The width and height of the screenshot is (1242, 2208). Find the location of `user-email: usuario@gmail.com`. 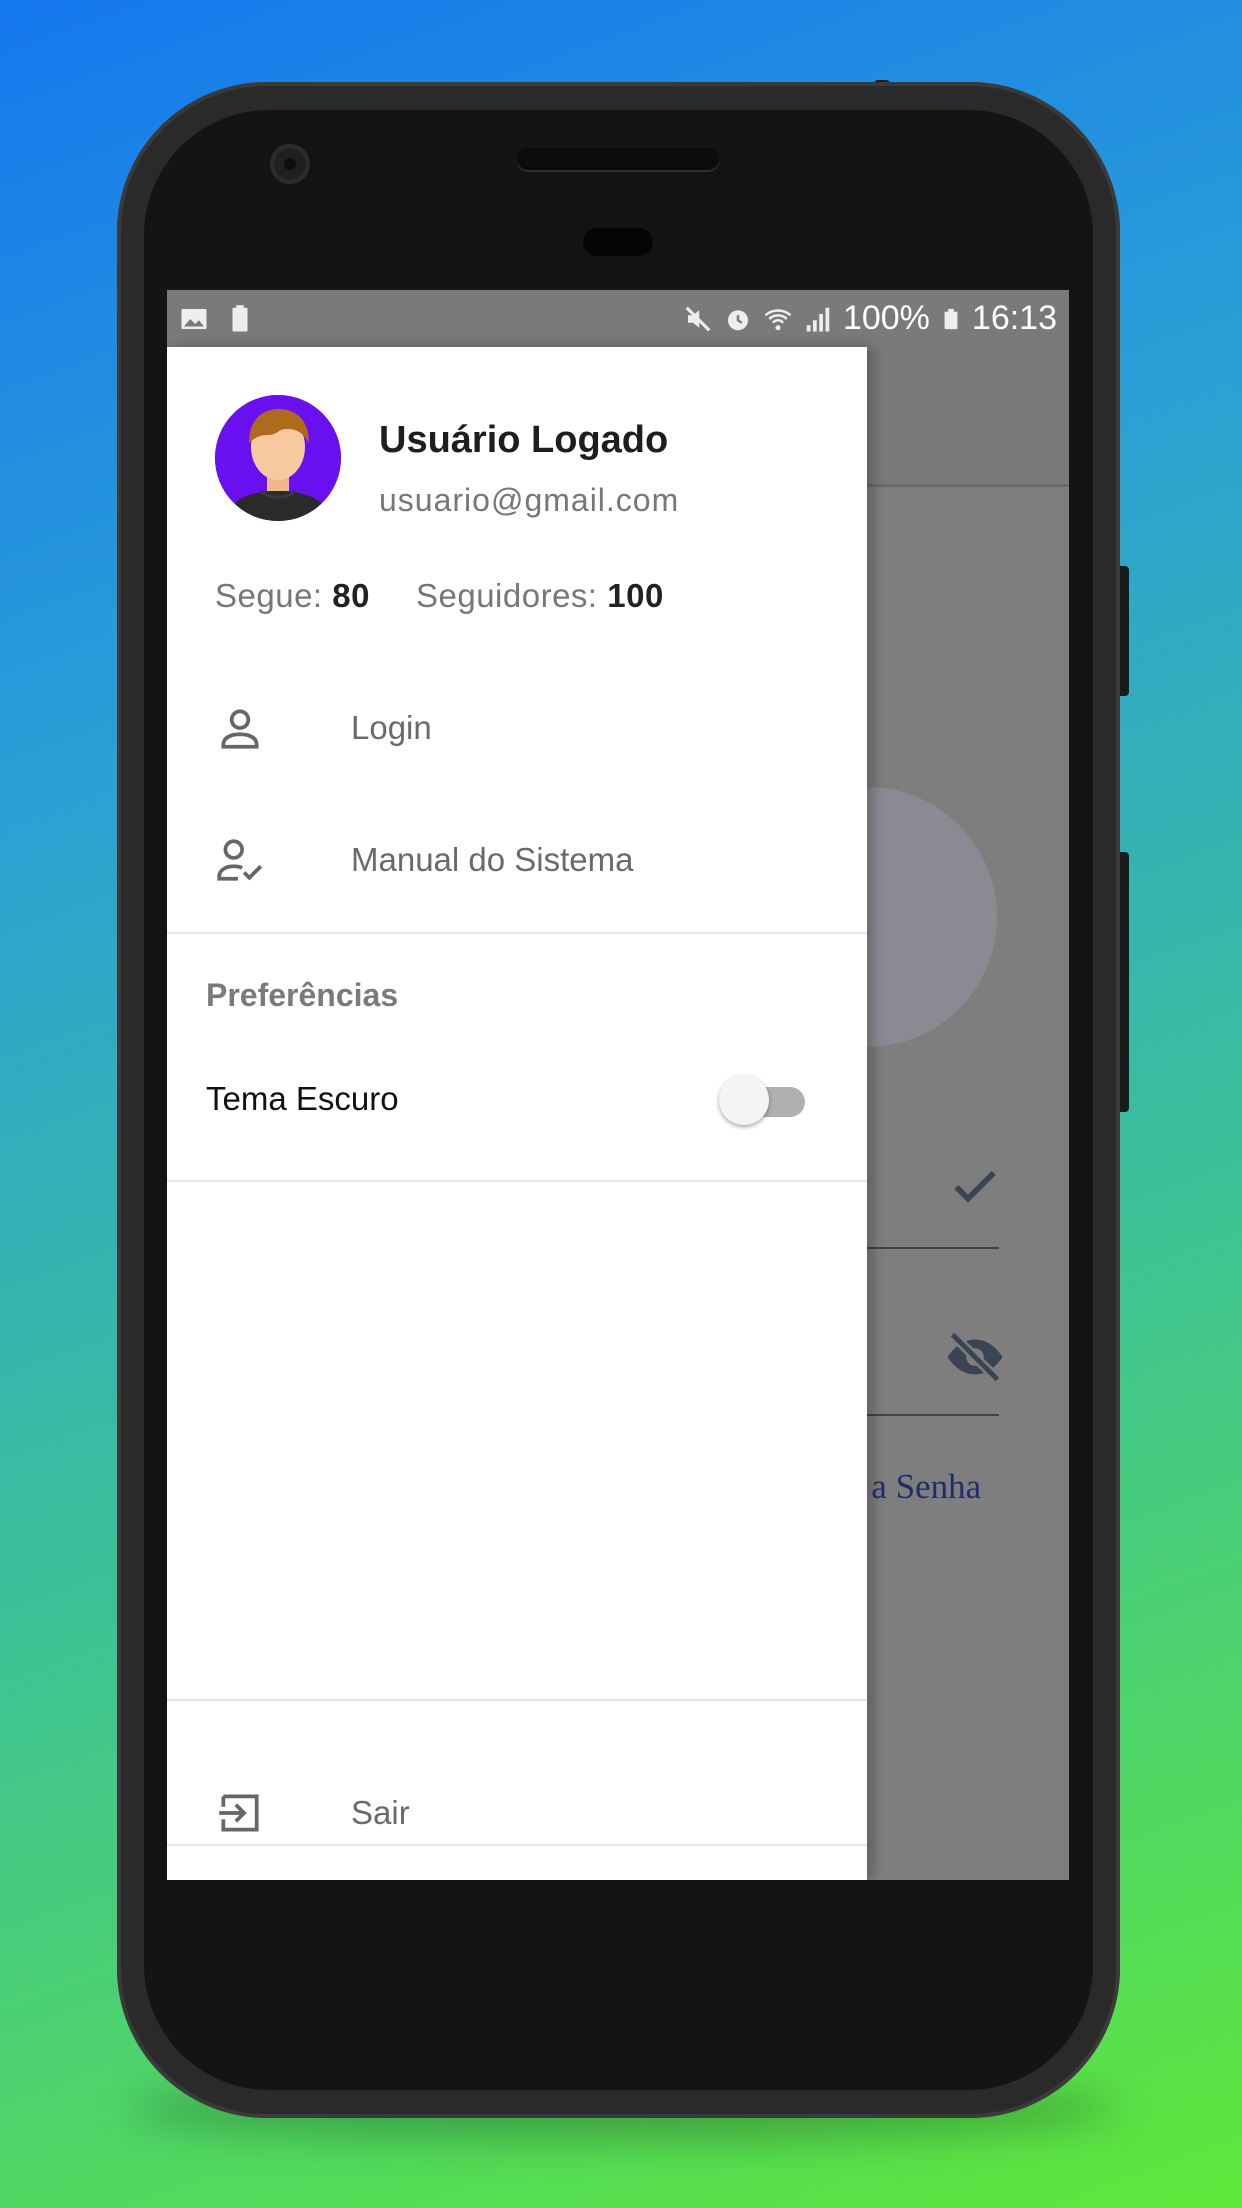

user-email: usuario@gmail.com is located at coordinates (529, 500).